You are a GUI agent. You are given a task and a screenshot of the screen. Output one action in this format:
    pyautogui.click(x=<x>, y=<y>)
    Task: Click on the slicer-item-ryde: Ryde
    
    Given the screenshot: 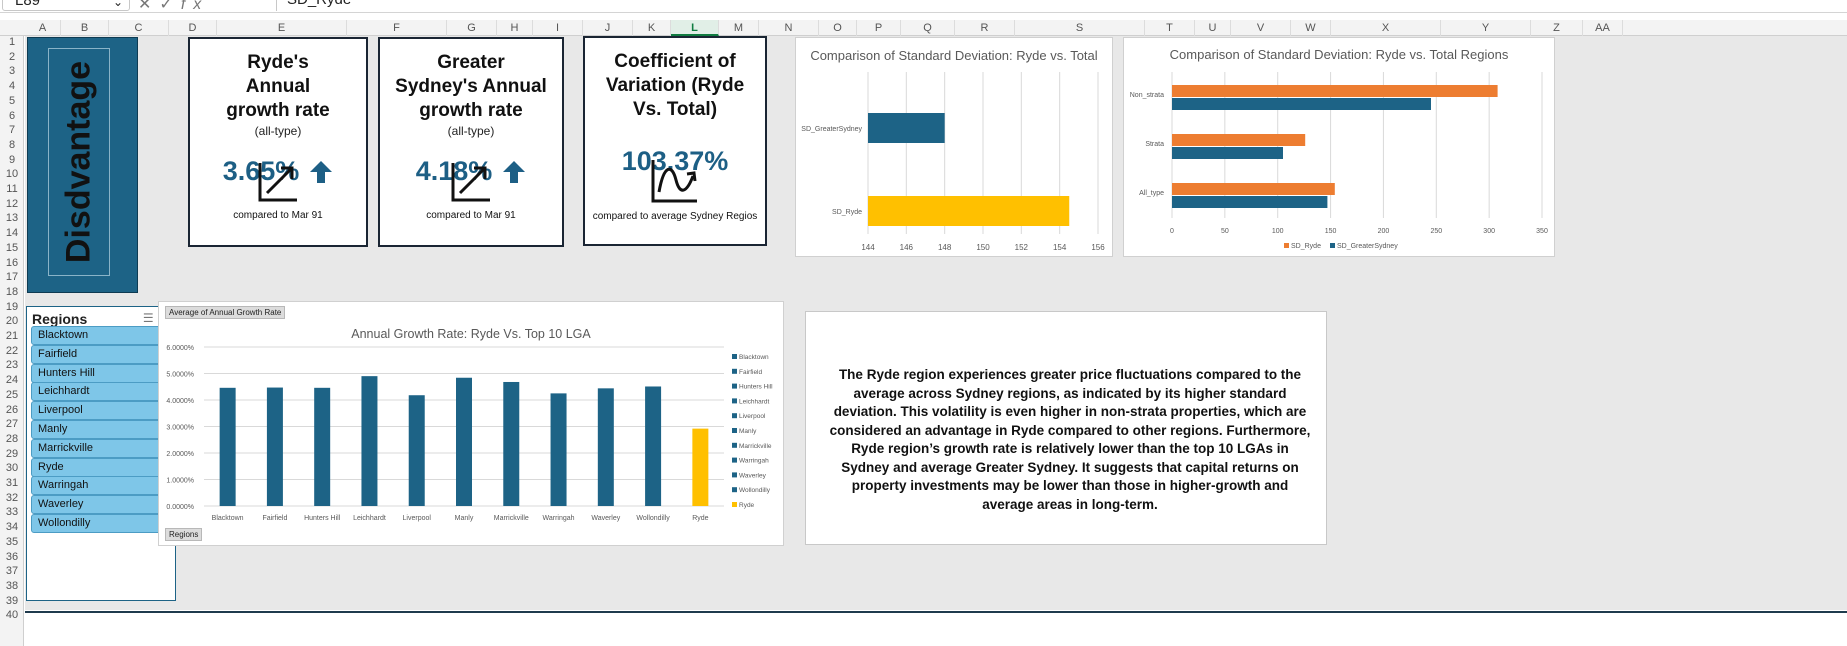 What is the action you would take?
    pyautogui.click(x=99, y=467)
    